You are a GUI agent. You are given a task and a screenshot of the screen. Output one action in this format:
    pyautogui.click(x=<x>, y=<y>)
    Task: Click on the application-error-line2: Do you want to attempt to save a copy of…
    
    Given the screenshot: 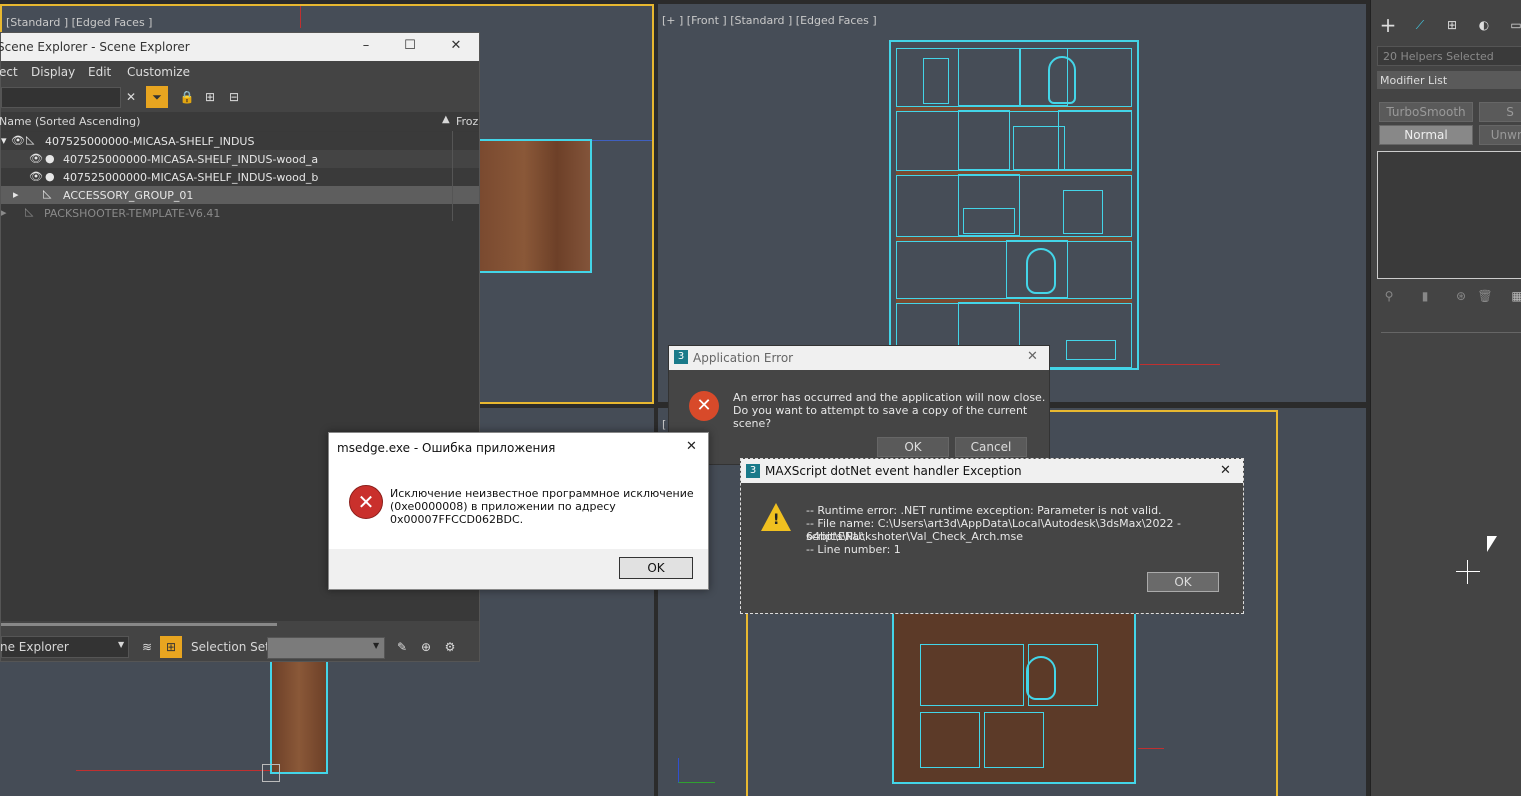 What is the action you would take?
    pyautogui.click(x=880, y=417)
    